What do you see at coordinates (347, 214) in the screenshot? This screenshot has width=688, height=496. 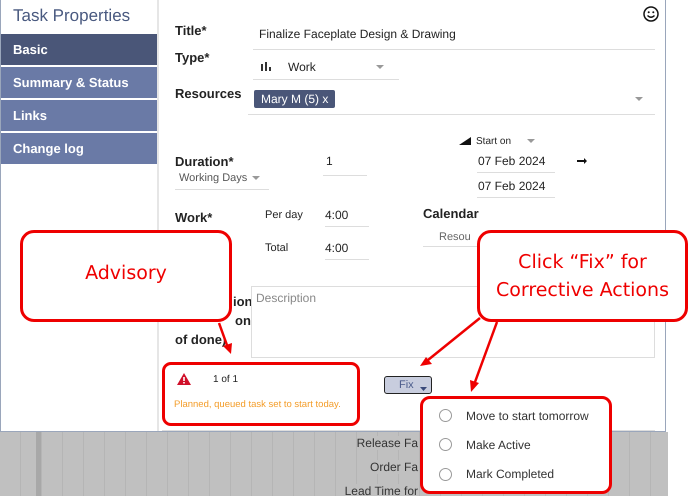 I see `per-day-field: 4:00` at bounding box center [347, 214].